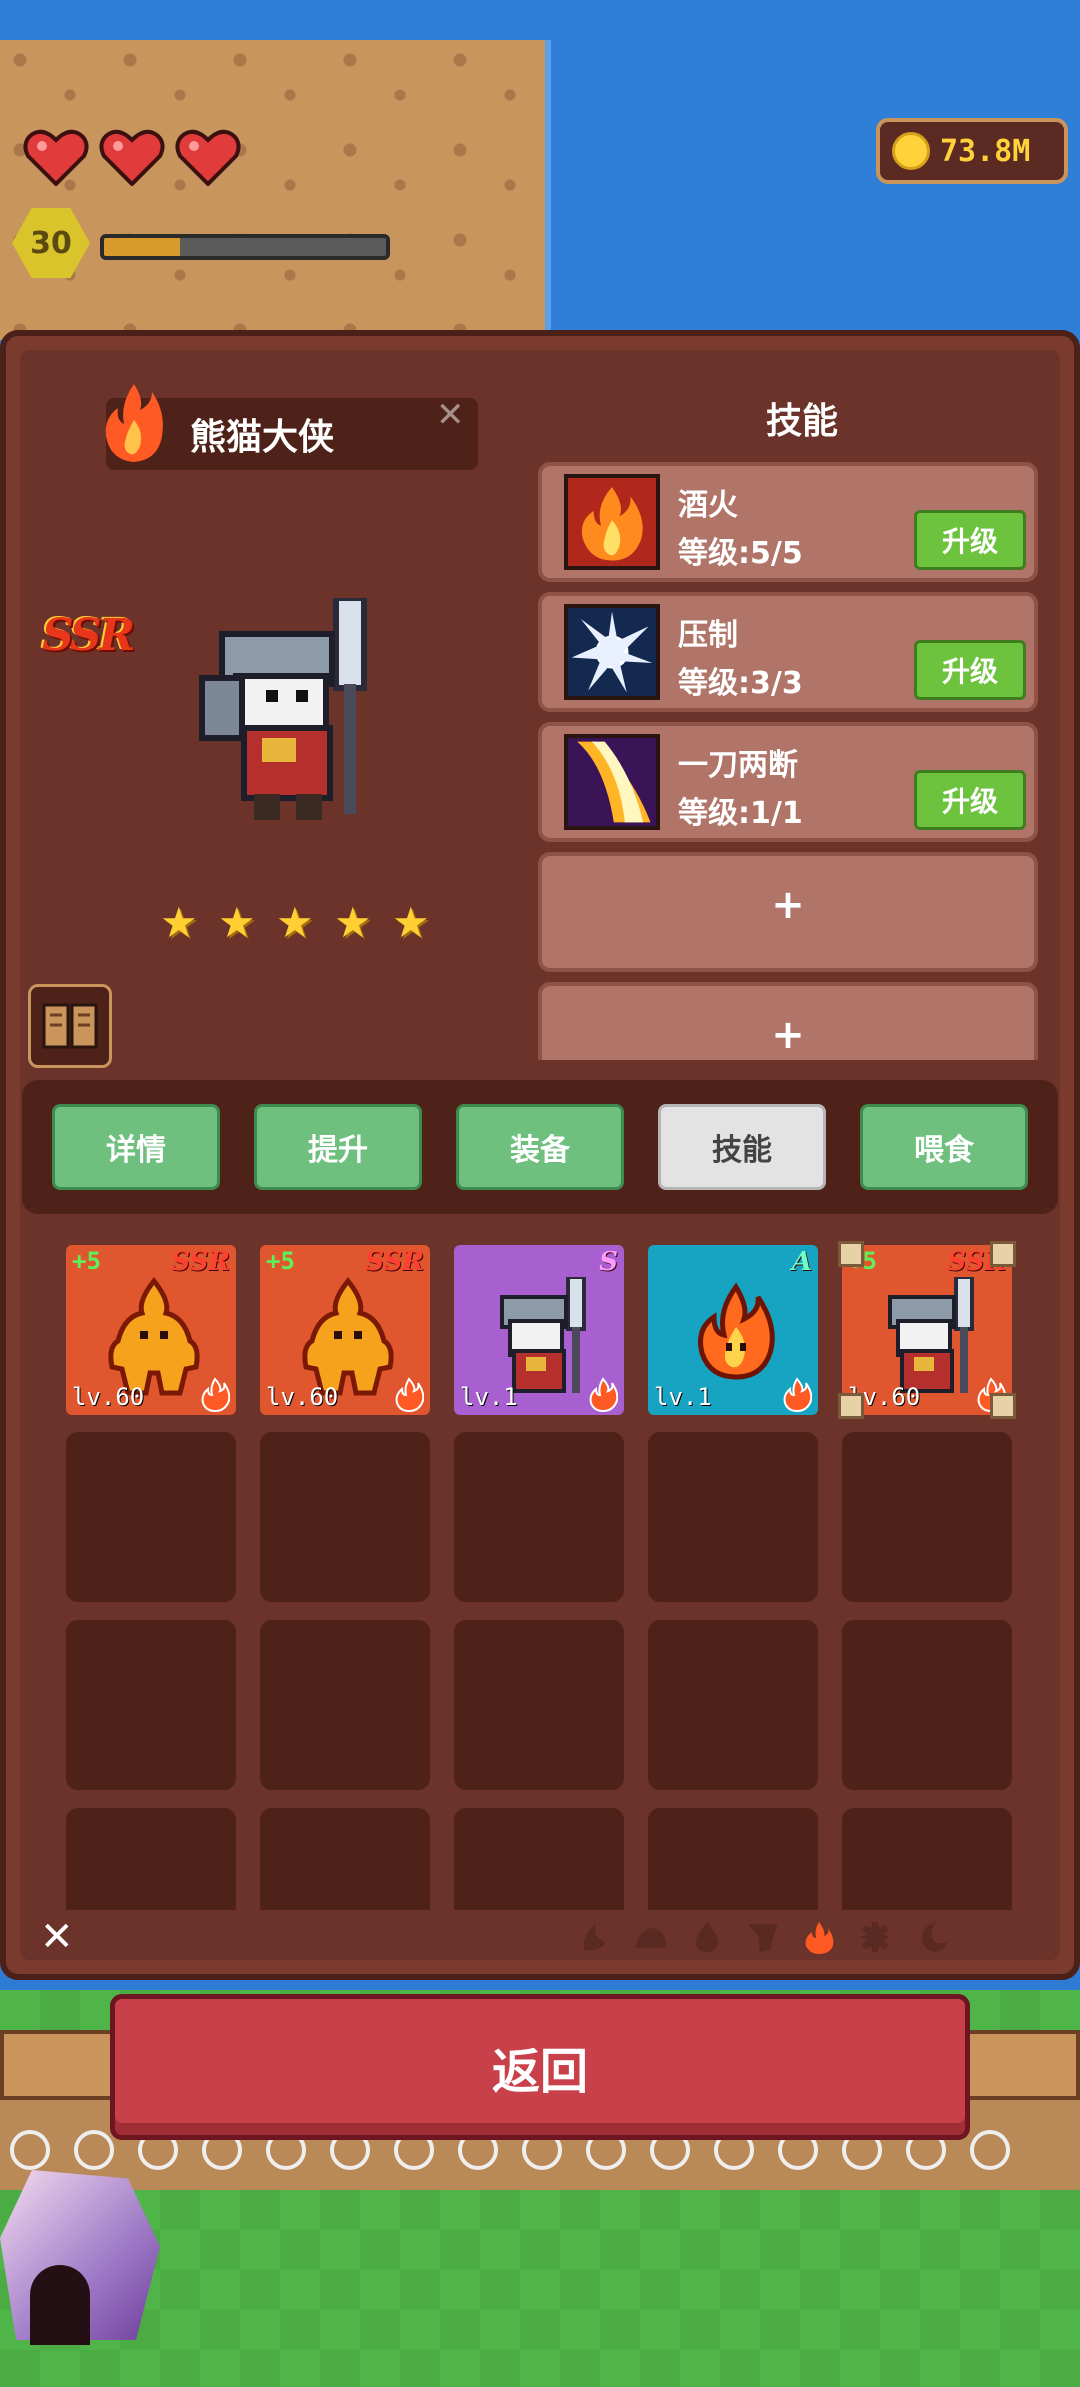 The width and height of the screenshot is (1080, 2387). I want to click on gear-icon, so click(875, 1937).